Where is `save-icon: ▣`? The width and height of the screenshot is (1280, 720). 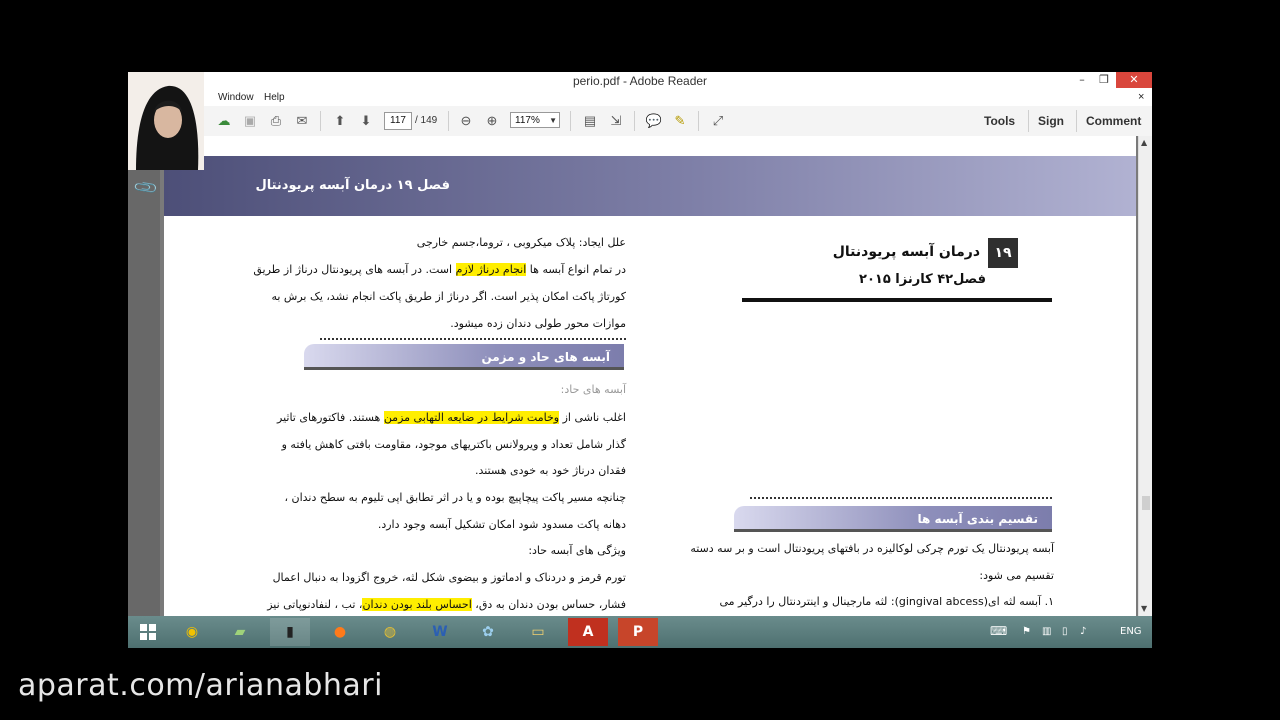 save-icon: ▣ is located at coordinates (250, 121).